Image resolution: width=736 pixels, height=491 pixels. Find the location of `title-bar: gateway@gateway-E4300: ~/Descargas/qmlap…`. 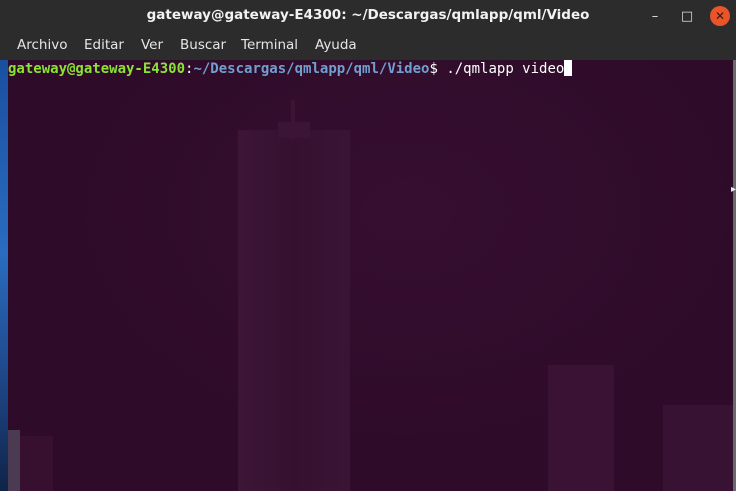

title-bar: gateway@gateway-E4300: ~/Descargas/qmlap… is located at coordinates (368, 15).